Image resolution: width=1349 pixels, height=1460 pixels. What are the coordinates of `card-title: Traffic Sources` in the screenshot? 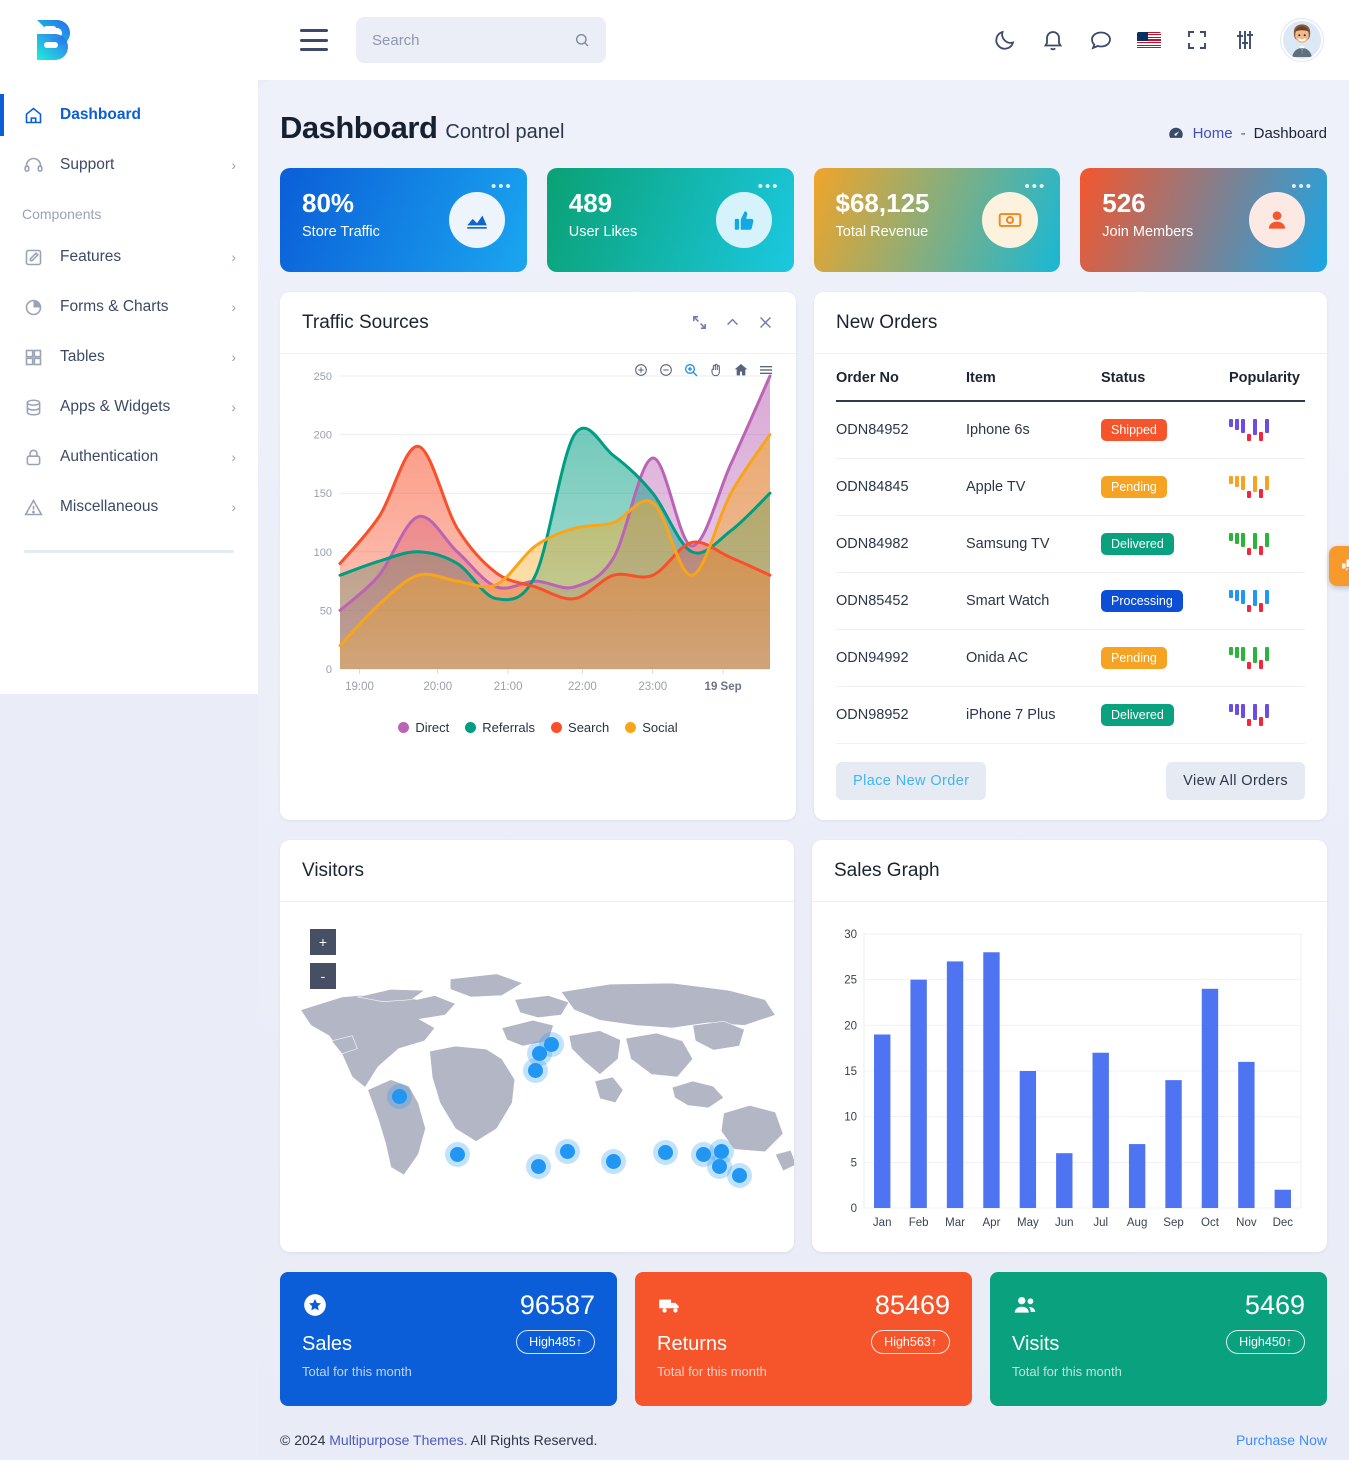 It's located at (365, 322).